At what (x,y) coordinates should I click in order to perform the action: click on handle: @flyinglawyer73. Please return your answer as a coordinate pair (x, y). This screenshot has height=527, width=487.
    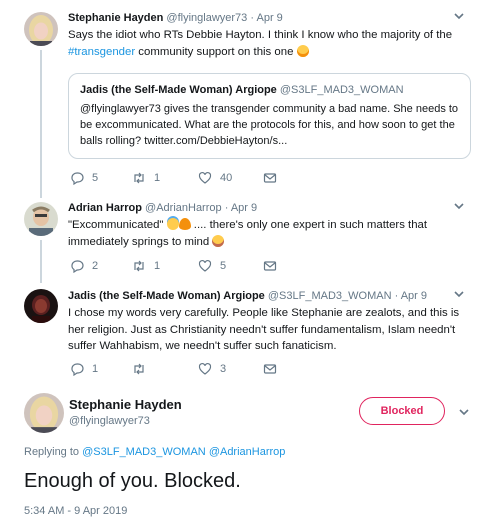
    Looking at the image, I should click on (206, 18).